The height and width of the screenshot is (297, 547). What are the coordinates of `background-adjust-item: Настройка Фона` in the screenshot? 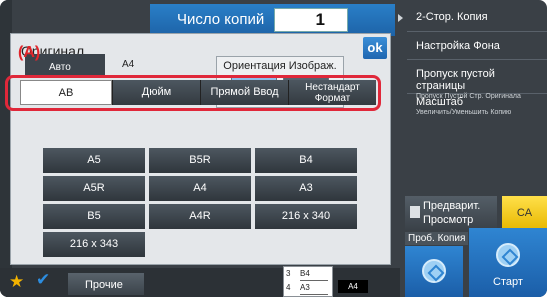 It's located at (477, 46).